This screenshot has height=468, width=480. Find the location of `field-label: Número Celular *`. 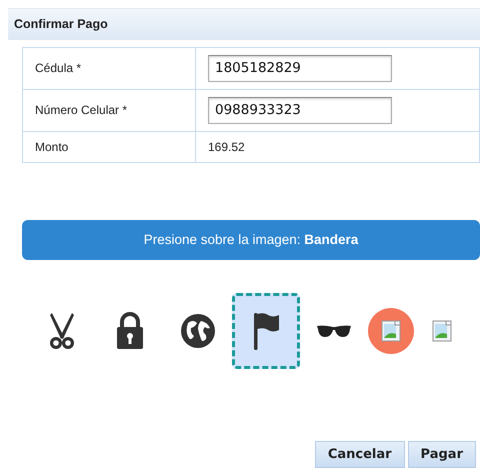

field-label: Número Celular * is located at coordinates (81, 110).